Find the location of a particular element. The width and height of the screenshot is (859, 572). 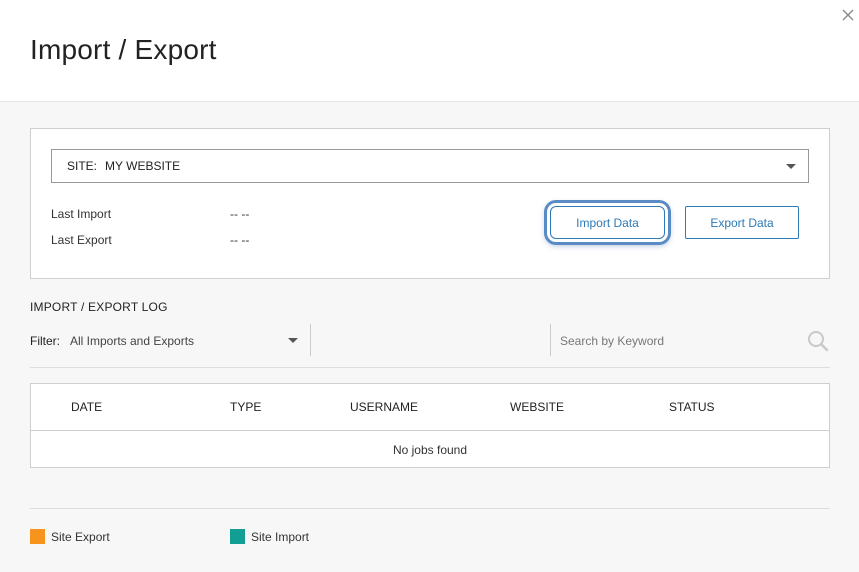

last-export-label: Last Export is located at coordinates (81, 240).